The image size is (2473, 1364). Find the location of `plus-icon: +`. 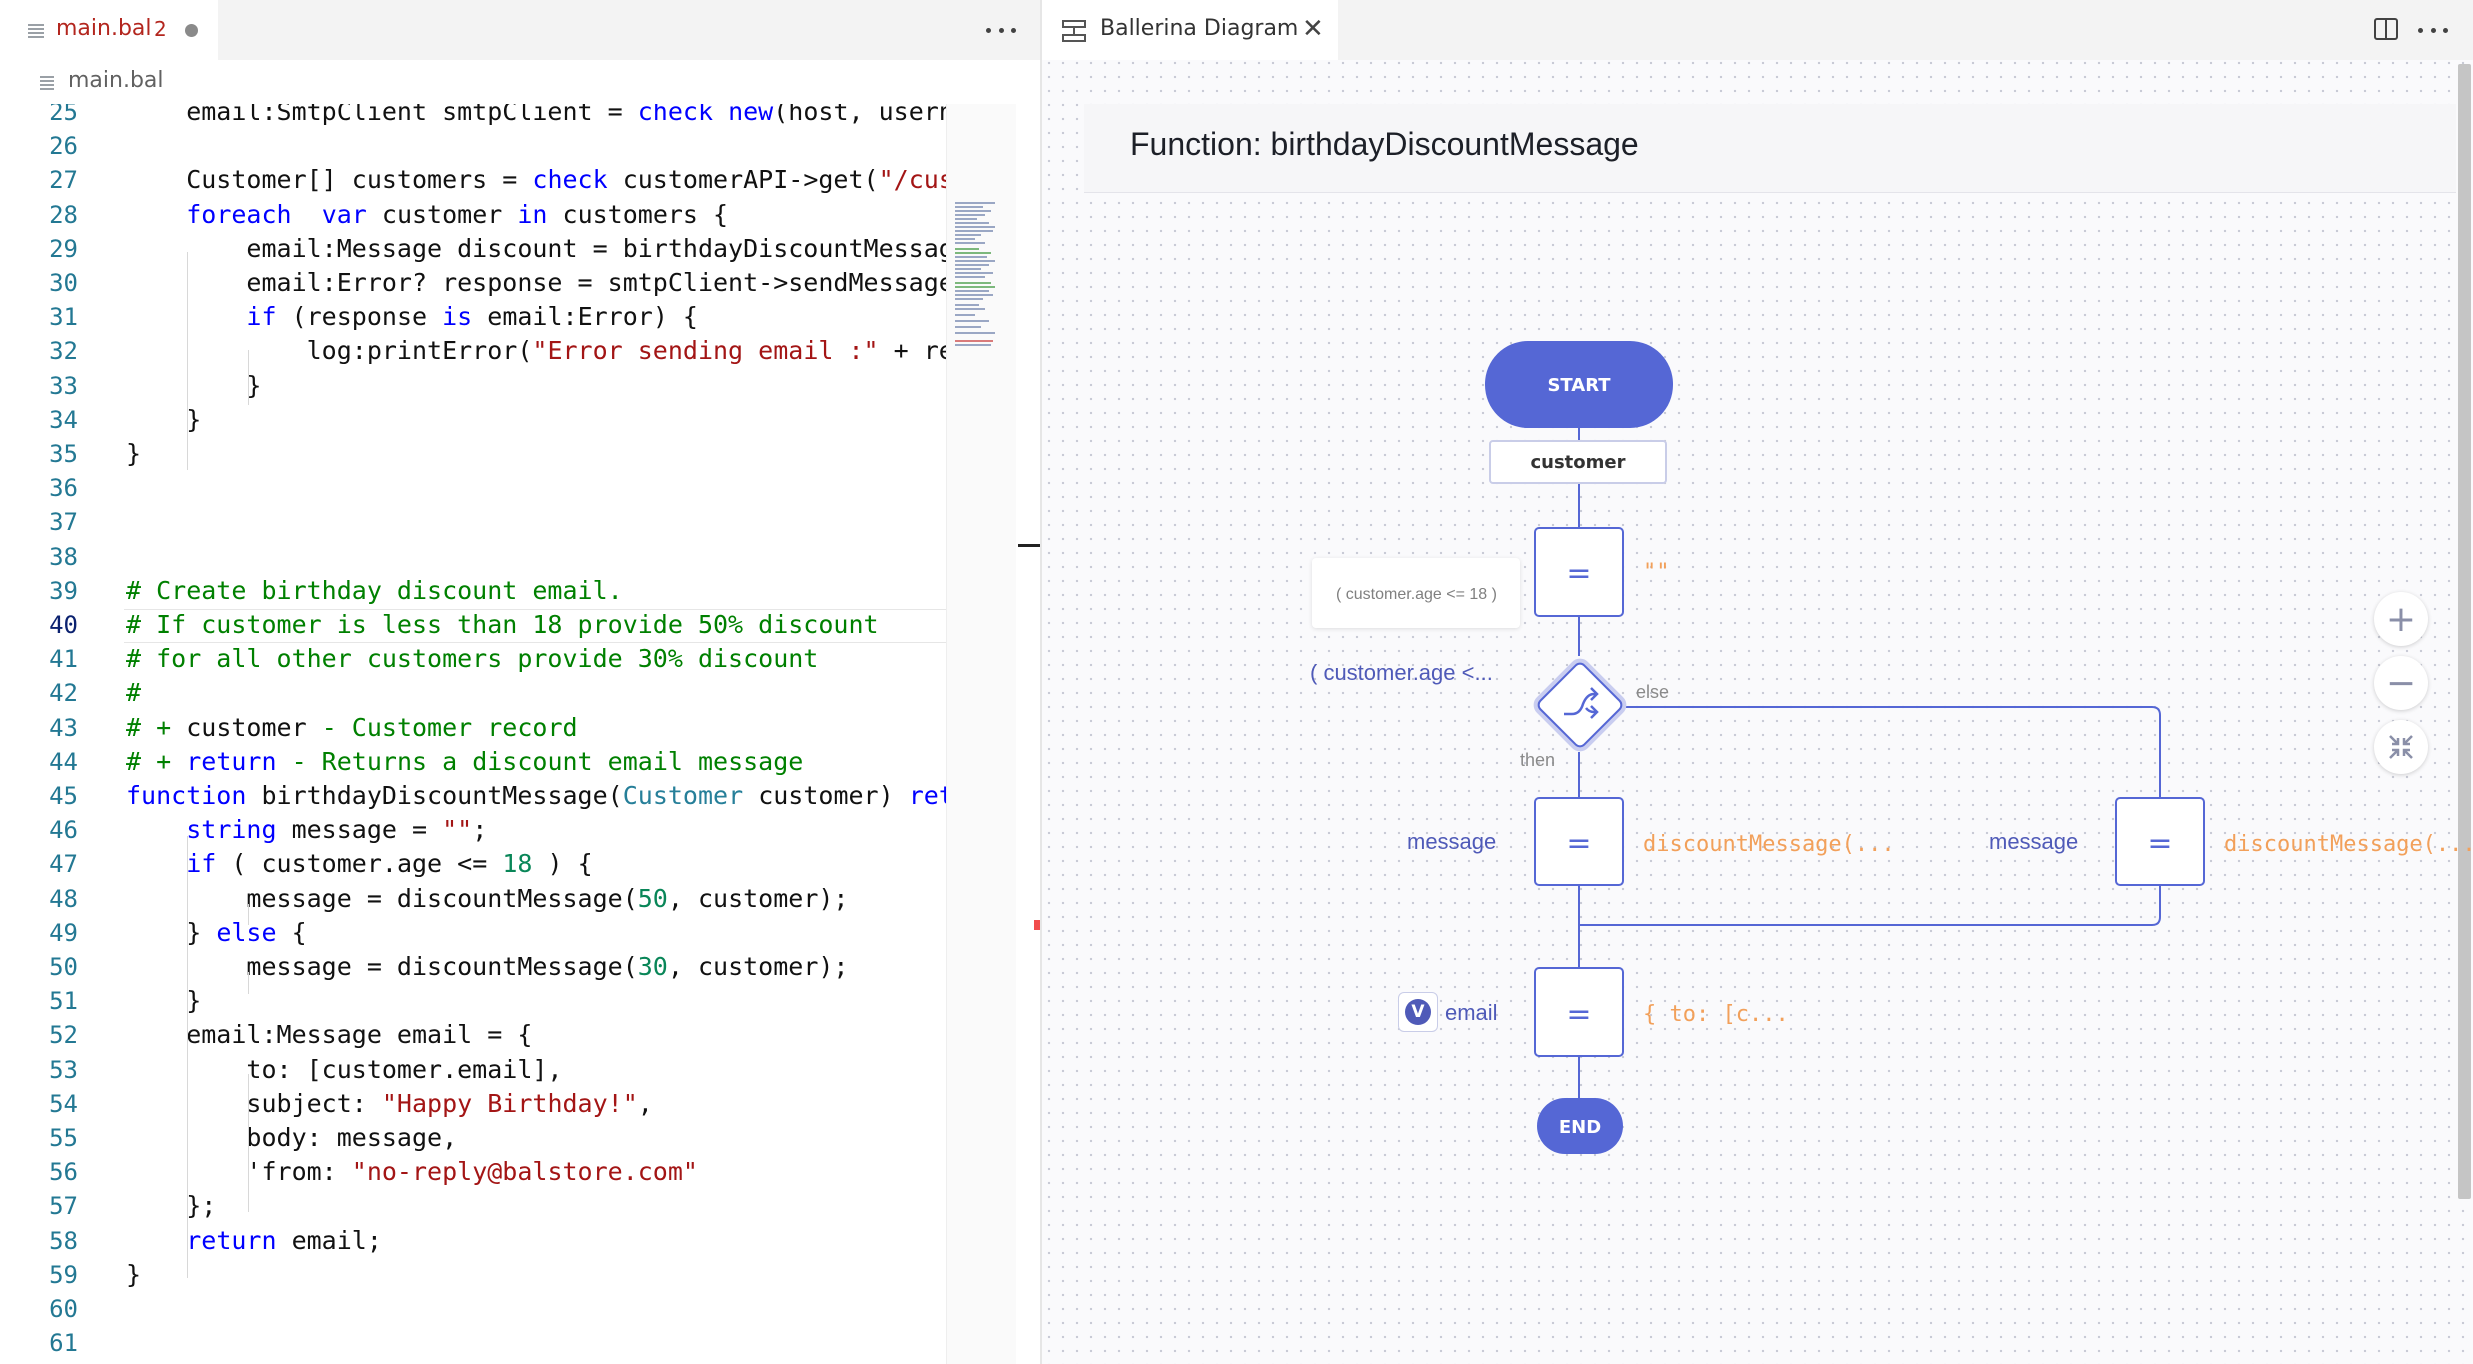

plus-icon: + is located at coordinates (2401, 619).